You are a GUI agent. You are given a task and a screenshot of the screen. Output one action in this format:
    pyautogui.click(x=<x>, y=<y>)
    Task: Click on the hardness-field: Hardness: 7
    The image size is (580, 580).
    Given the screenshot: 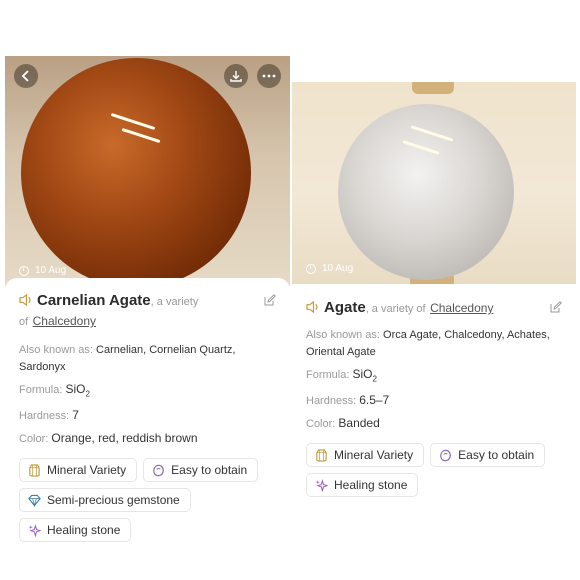 What is the action you would take?
    pyautogui.click(x=147, y=416)
    